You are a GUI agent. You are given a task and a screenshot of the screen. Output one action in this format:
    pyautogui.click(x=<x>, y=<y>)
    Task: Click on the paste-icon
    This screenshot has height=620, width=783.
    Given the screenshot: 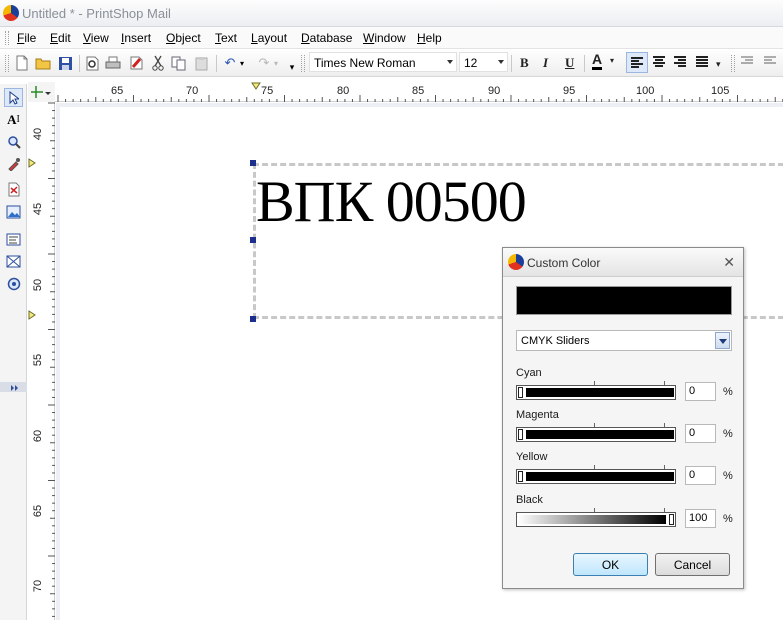 What is the action you would take?
    pyautogui.click(x=201, y=63)
    